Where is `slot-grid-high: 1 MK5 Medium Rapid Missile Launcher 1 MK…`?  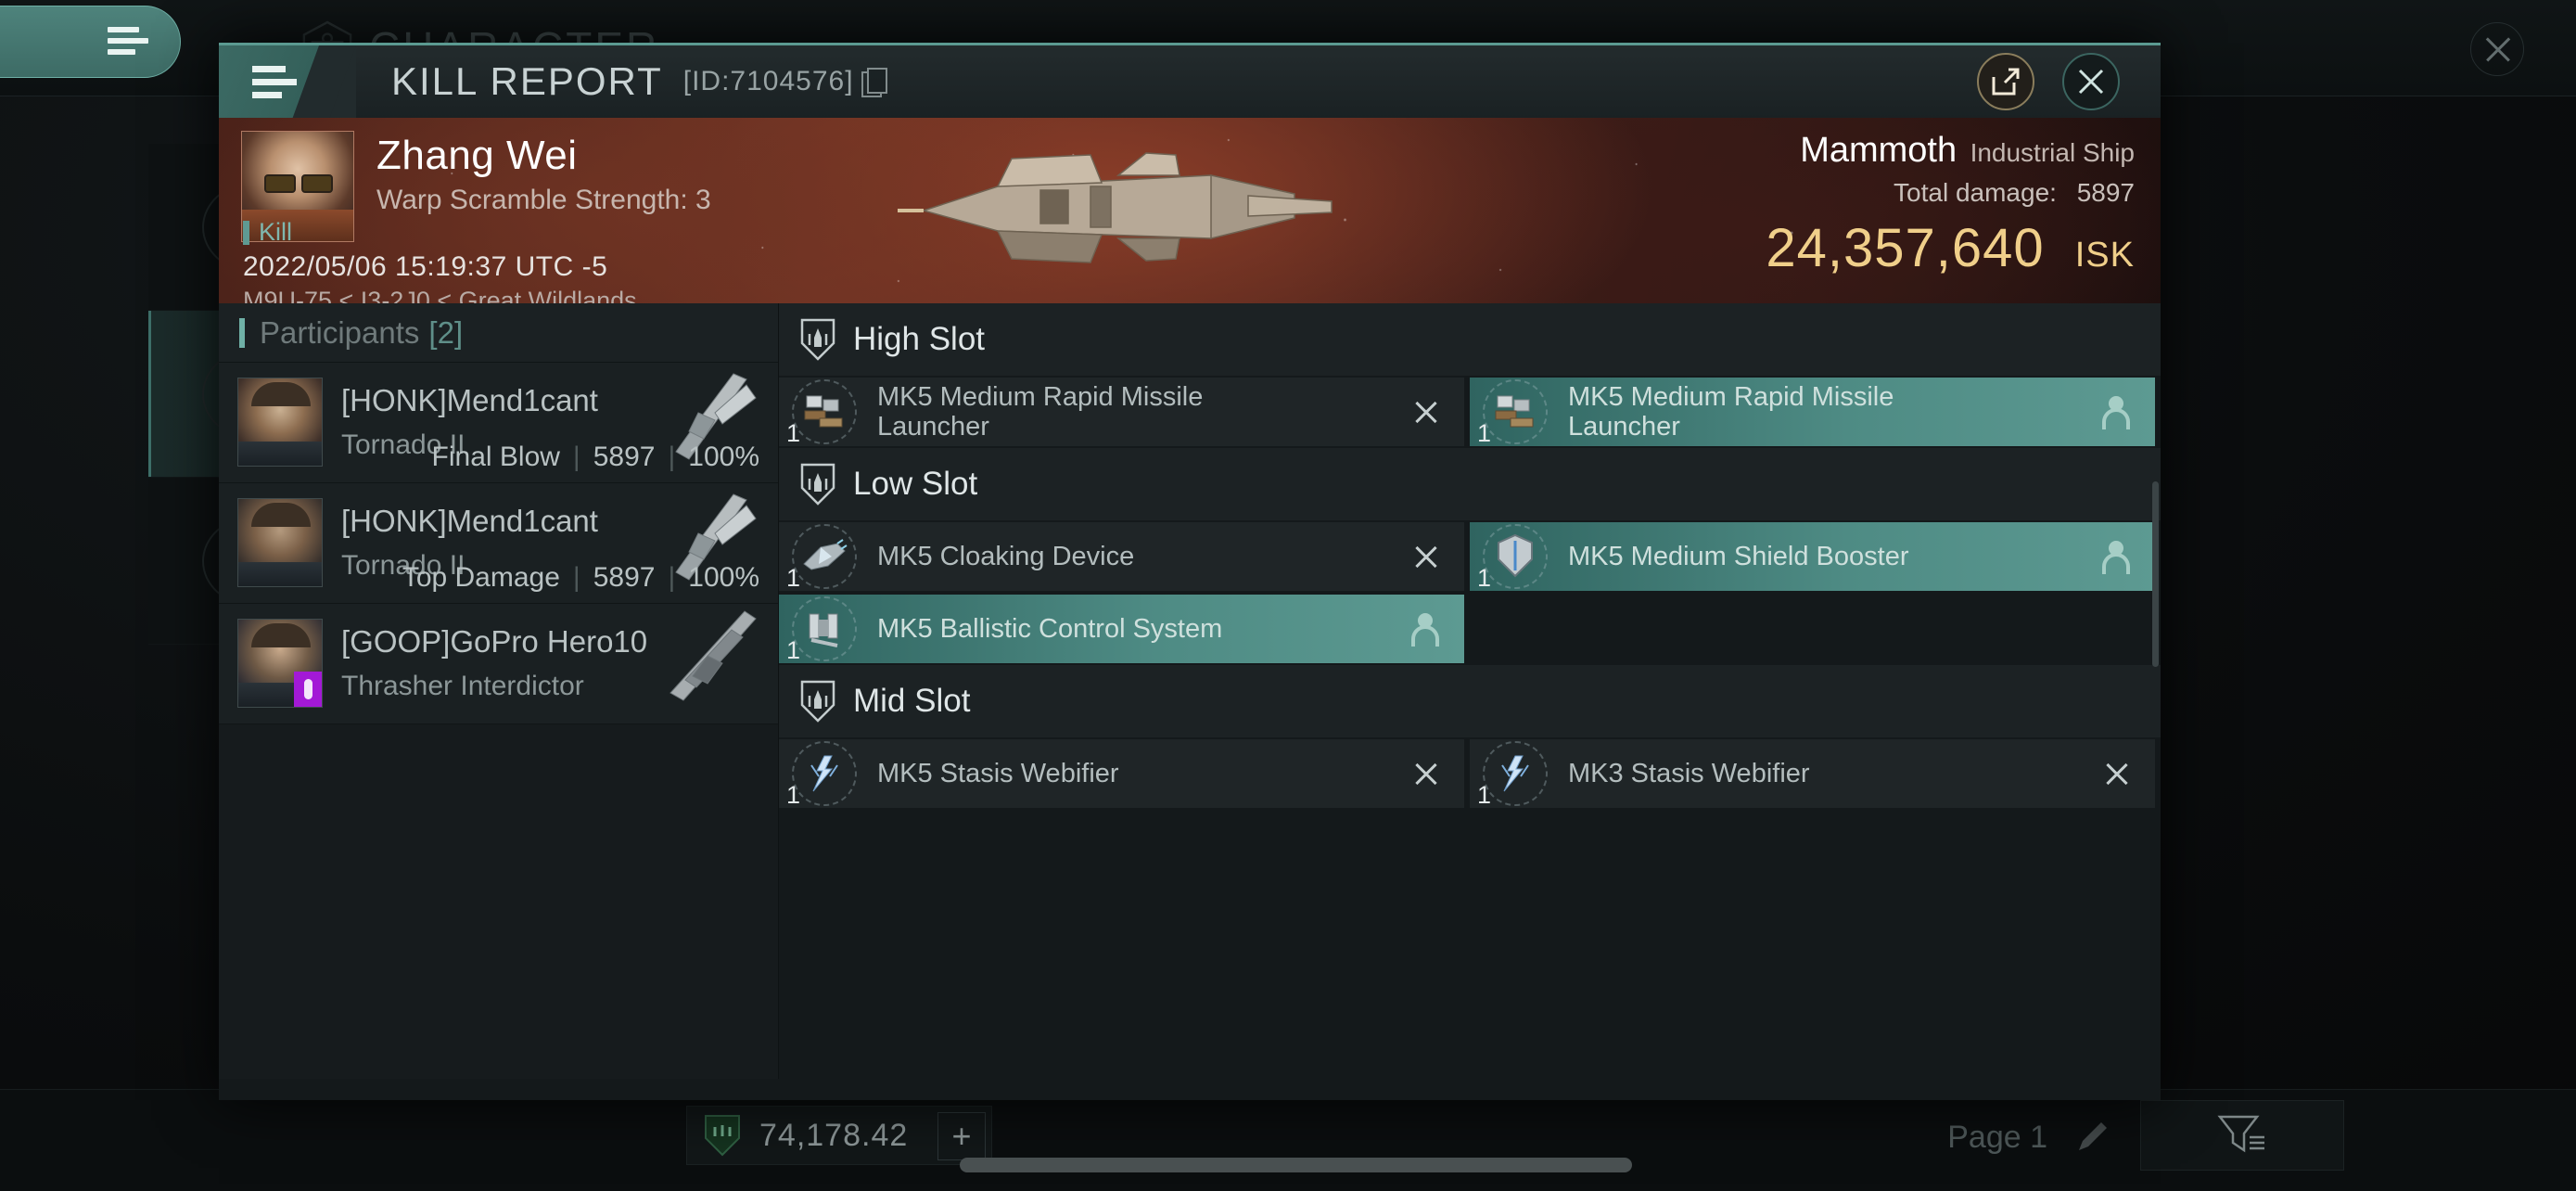 slot-grid-high: 1 MK5 Medium Rapid Missile Launcher 1 MK… is located at coordinates (1470, 412).